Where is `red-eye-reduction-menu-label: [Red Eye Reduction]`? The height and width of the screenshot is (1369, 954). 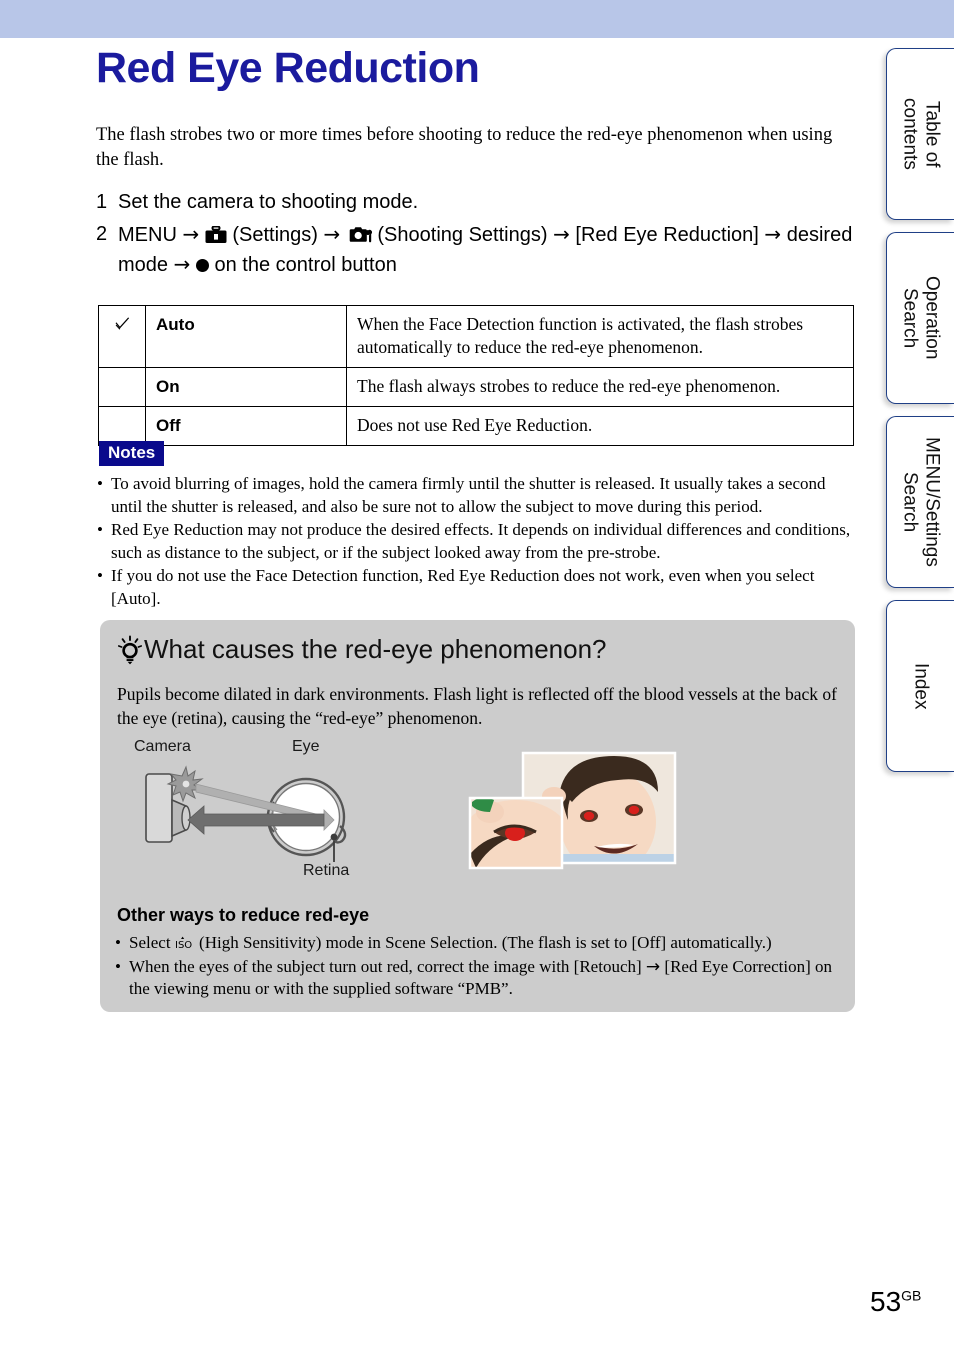 red-eye-reduction-menu-label: [Red Eye Reduction] is located at coordinates (667, 235).